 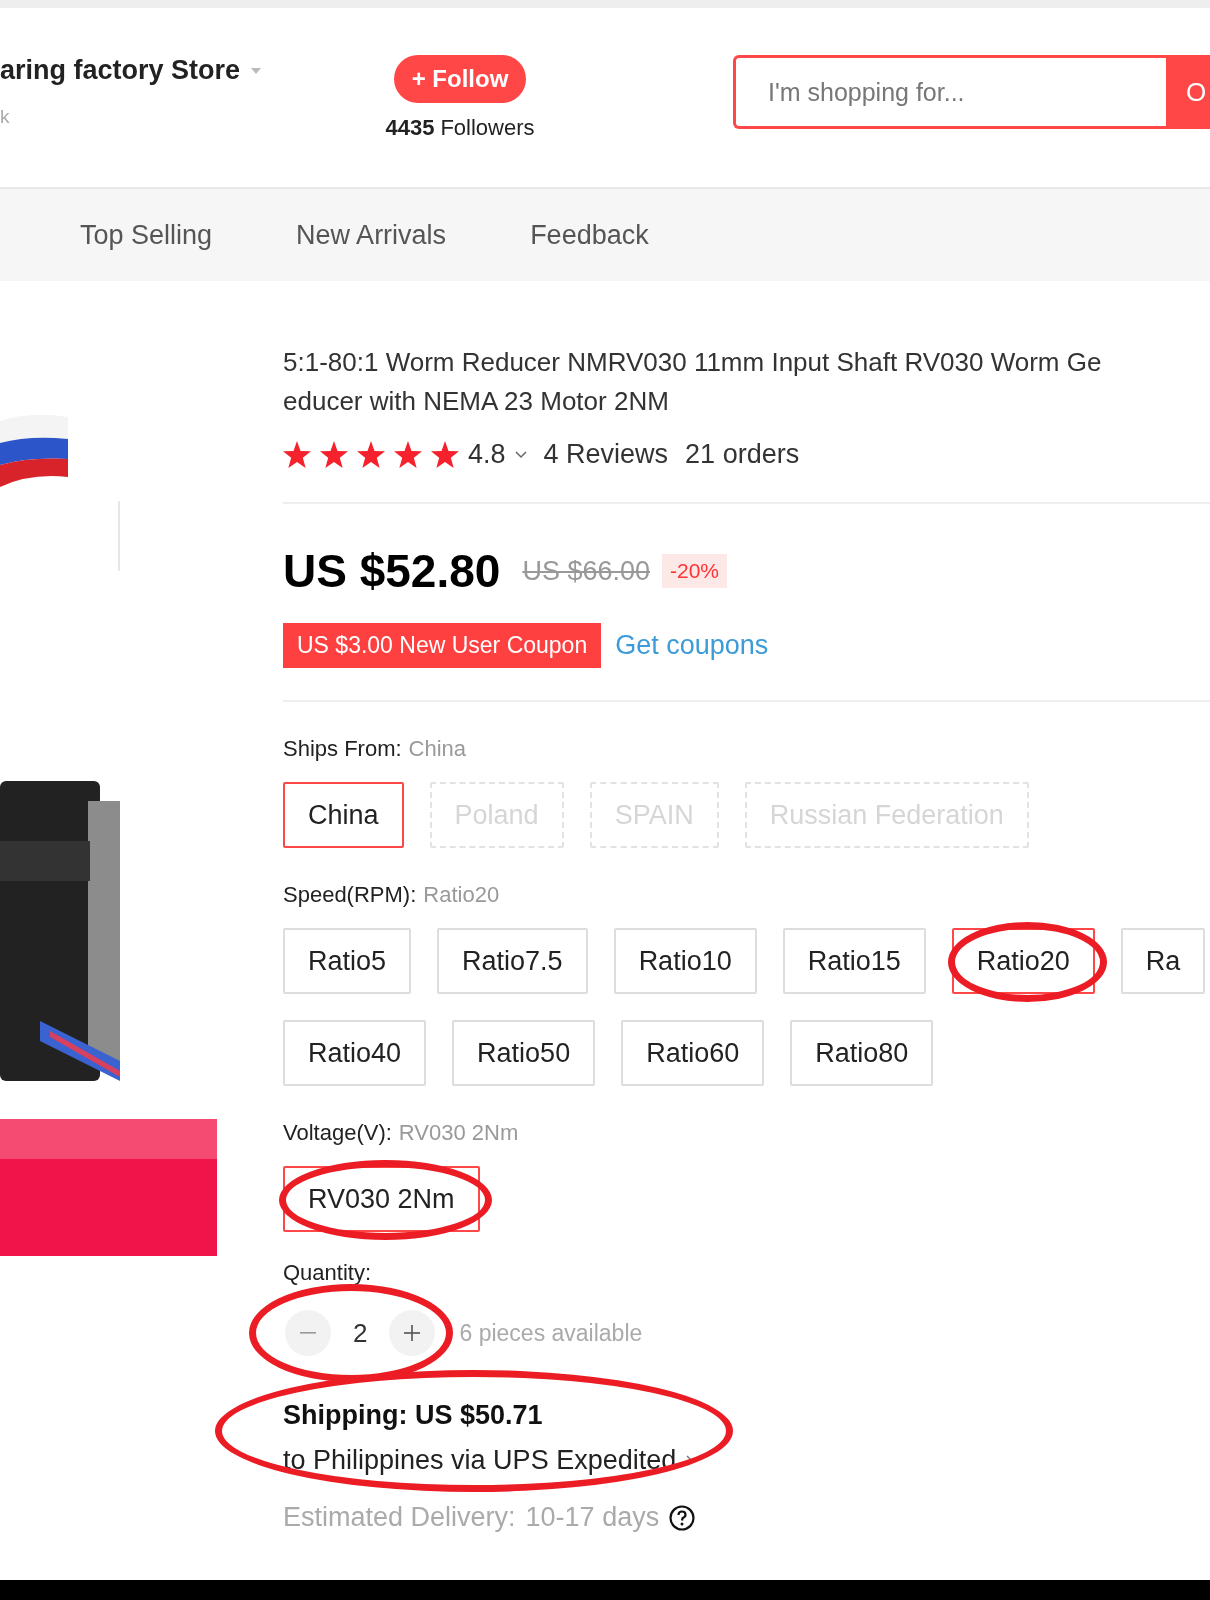 What do you see at coordinates (592, 1517) in the screenshot?
I see `delivery-days: 10-17 days` at bounding box center [592, 1517].